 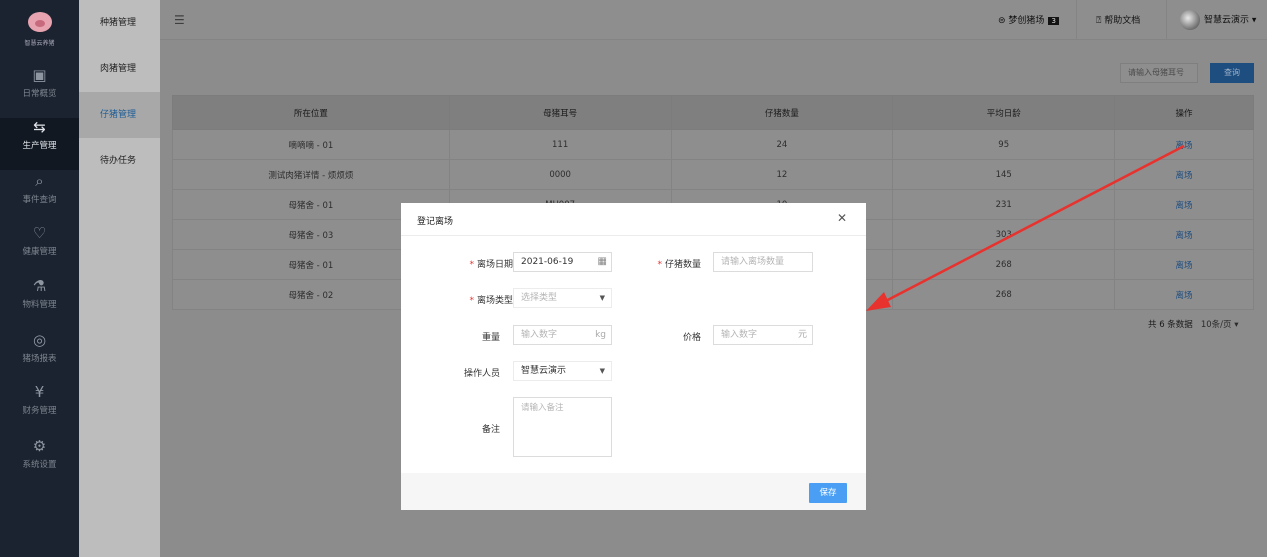 What do you see at coordinates (547, 262) in the screenshot?
I see `leave-date-value: 2021-06-19` at bounding box center [547, 262].